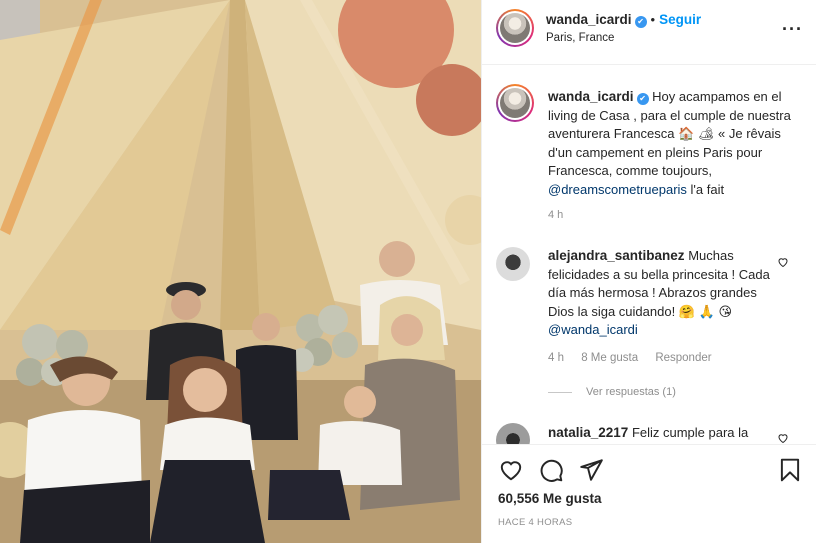 Image resolution: width=816 pixels, height=543 pixels. I want to click on more-options-icon: ···, so click(792, 29).